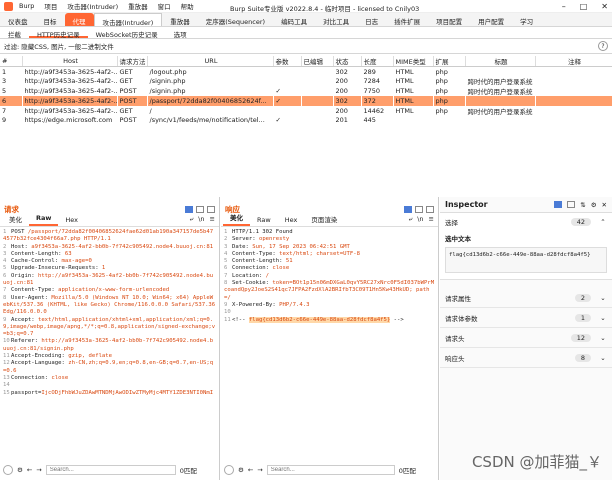  Describe the element at coordinates (164, 6) in the screenshot. I see `menu-window: 窗口` at that location.